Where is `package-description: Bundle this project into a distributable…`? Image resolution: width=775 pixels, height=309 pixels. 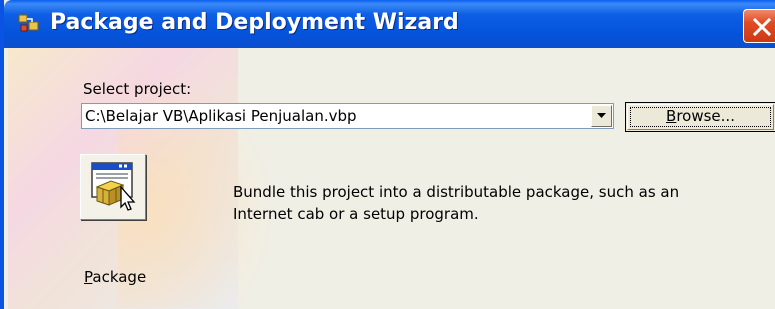
package-description: Bundle this project into a distributable… is located at coordinates (456, 203).